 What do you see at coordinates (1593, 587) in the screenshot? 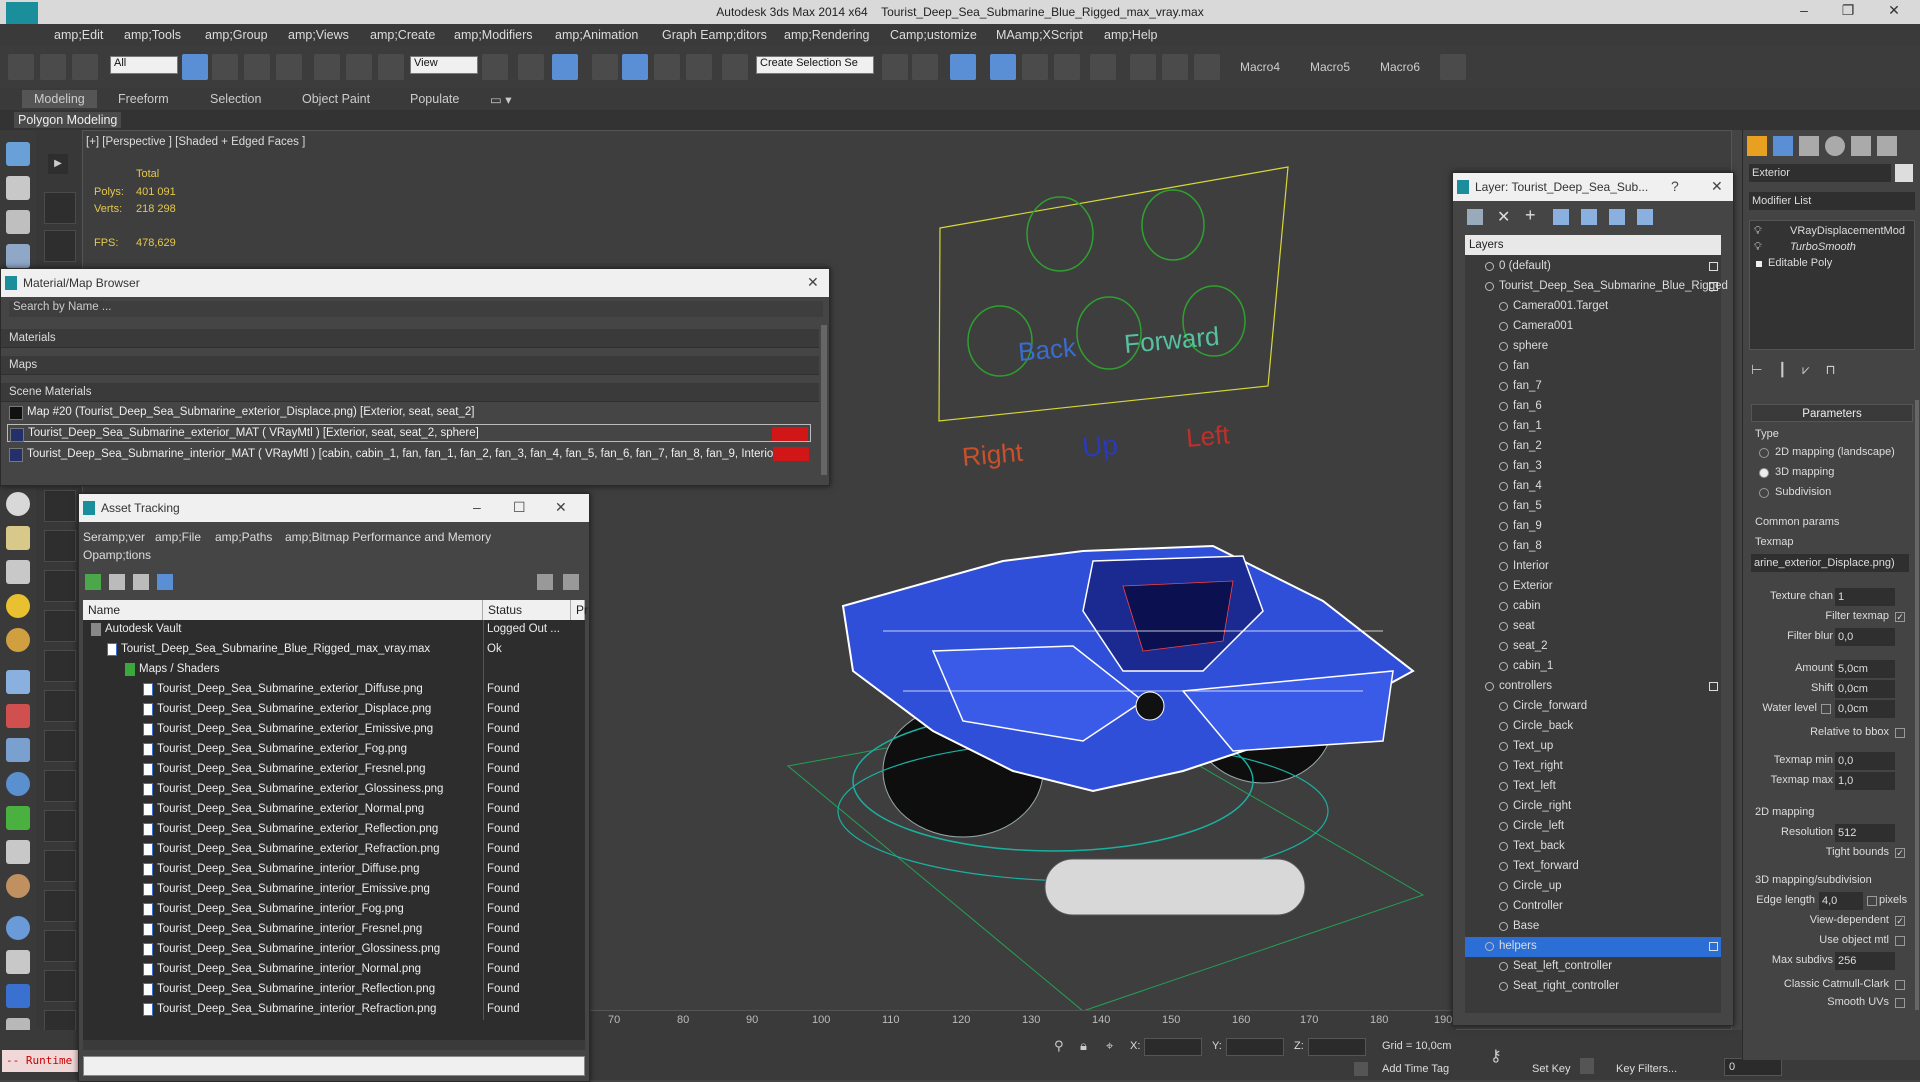
I see `layer-object-row: Exterior` at bounding box center [1593, 587].